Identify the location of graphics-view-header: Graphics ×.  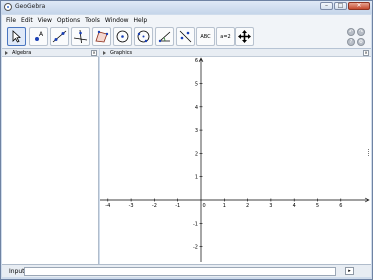
(235, 53).